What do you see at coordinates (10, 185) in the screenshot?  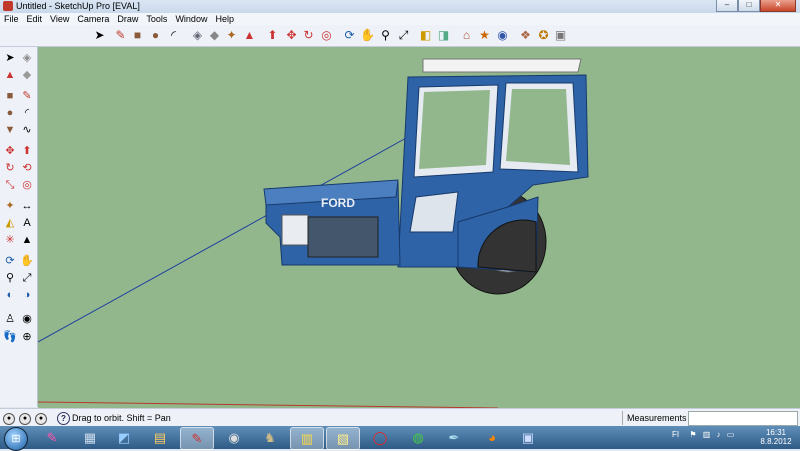 I see `scale-icon: ⤡` at bounding box center [10, 185].